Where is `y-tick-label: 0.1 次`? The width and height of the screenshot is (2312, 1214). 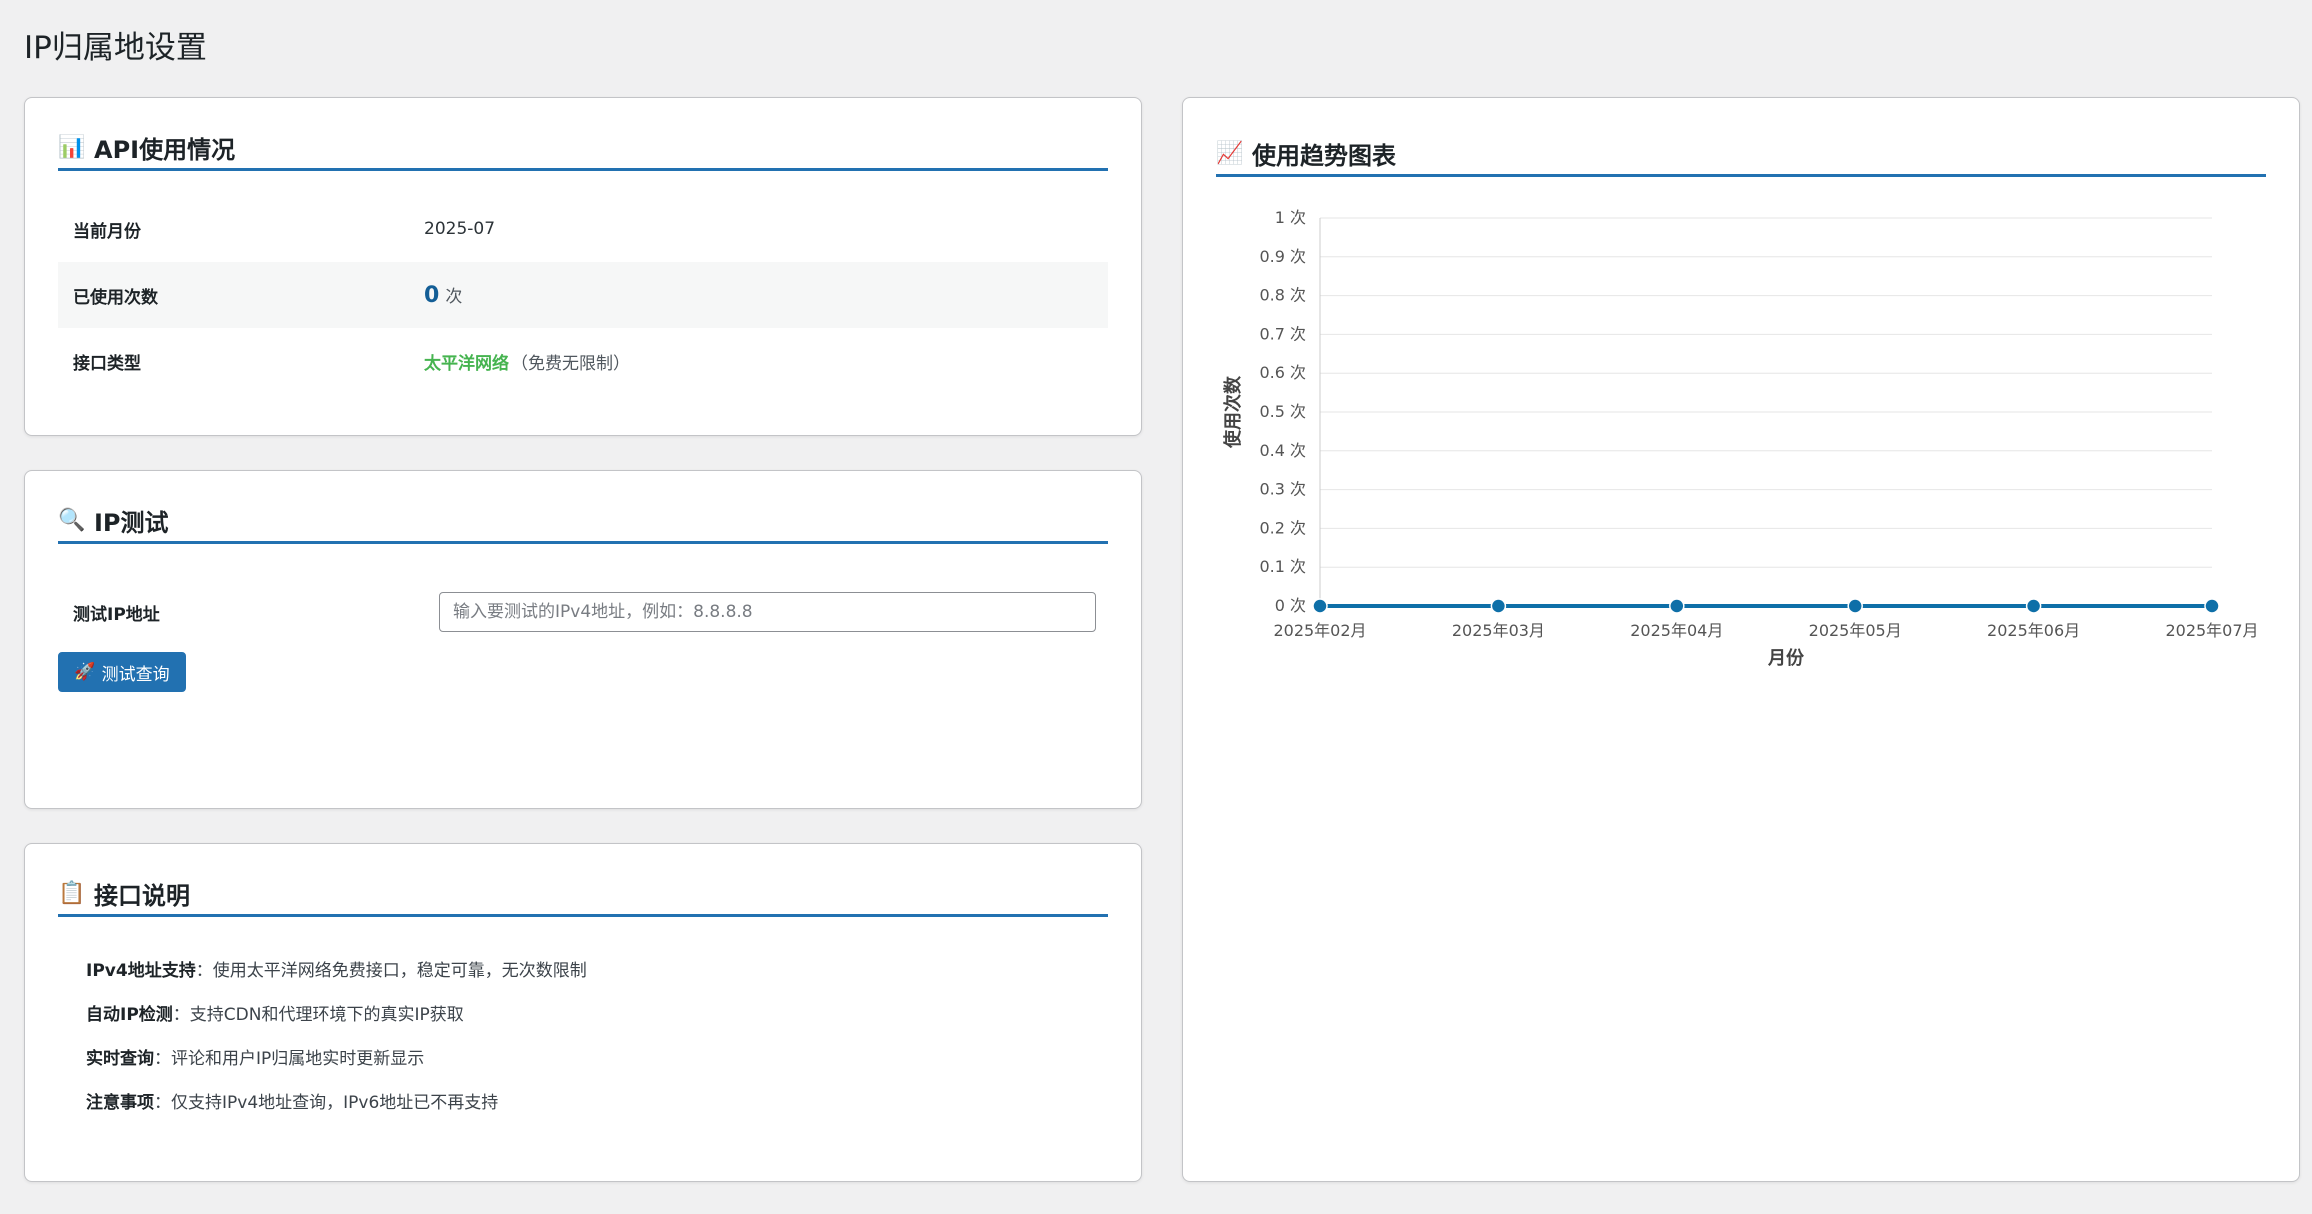 y-tick-label: 0.1 次 is located at coordinates (1282, 566).